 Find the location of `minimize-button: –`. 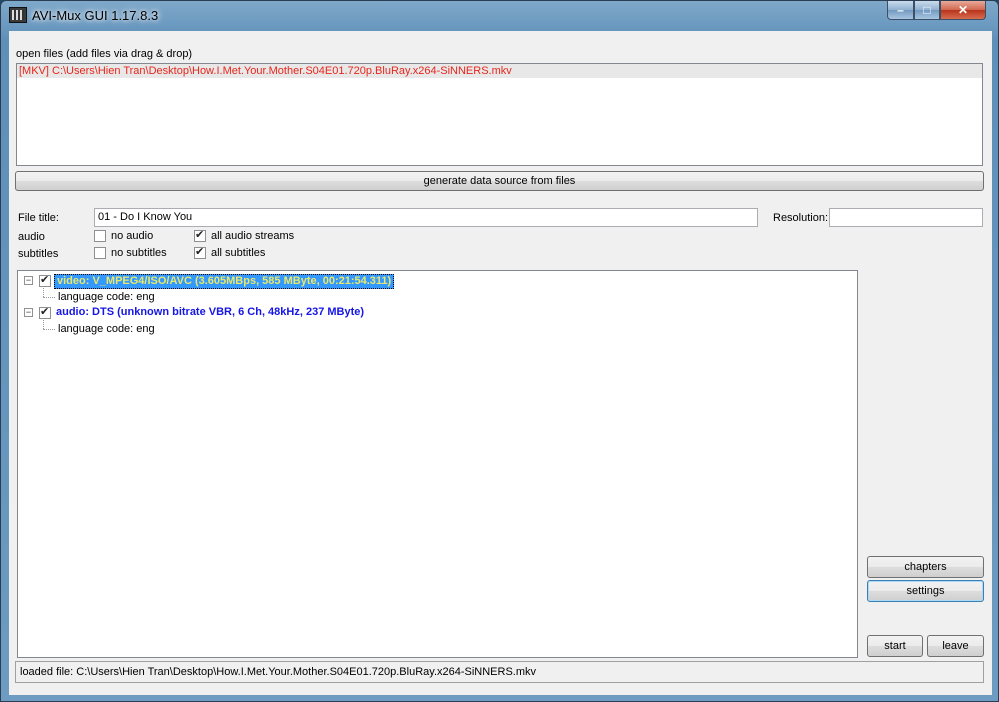

minimize-button: – is located at coordinates (900, 10).